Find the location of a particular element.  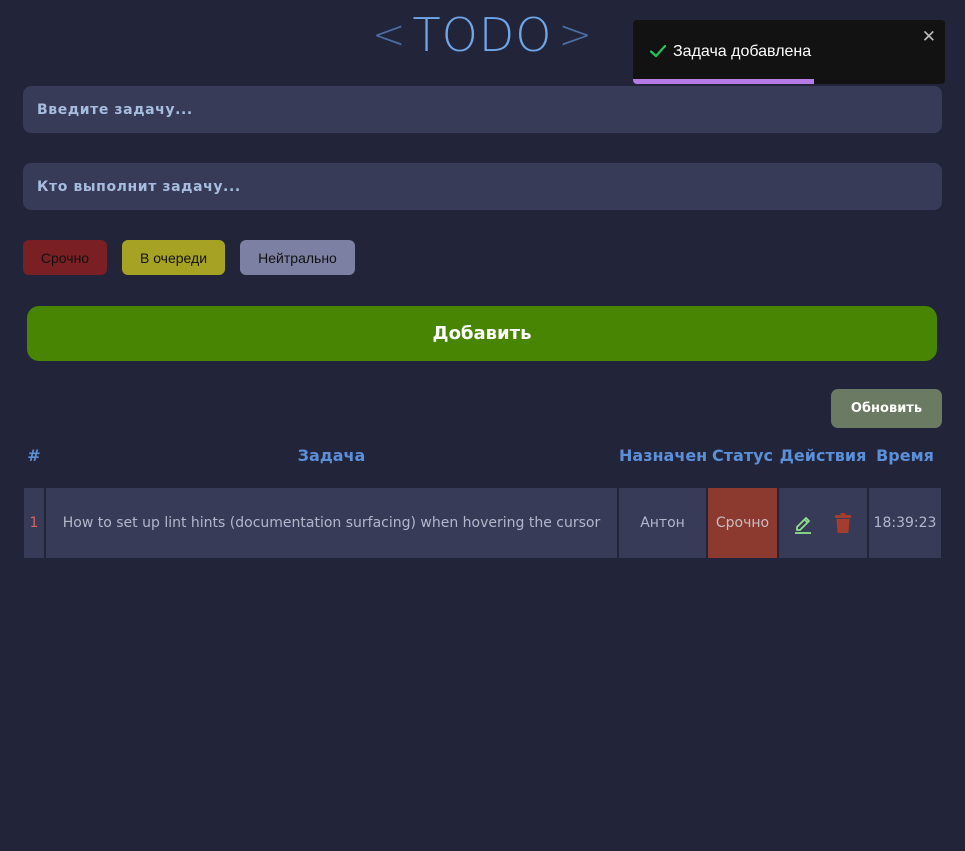

header-number: # is located at coordinates (34, 455).